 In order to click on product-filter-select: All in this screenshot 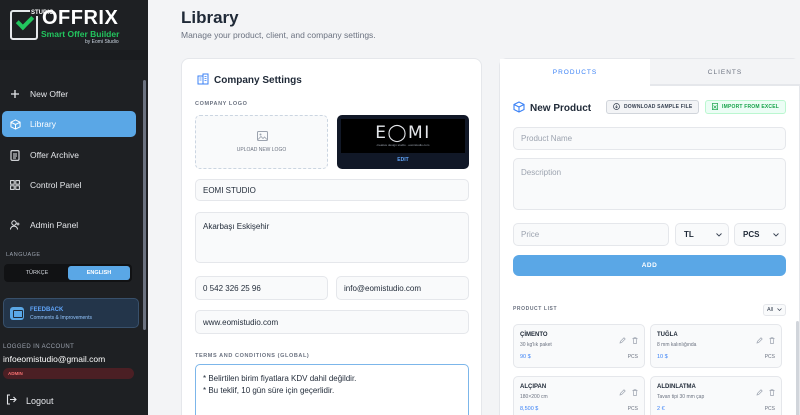, I will do `click(774, 310)`.